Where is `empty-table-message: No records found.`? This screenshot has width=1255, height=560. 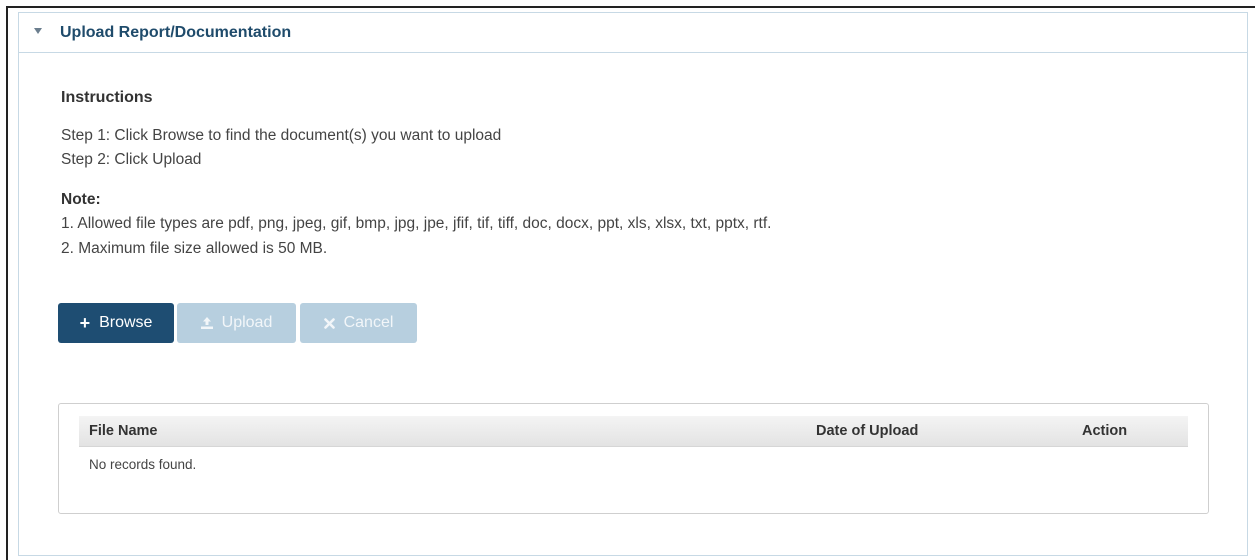
empty-table-message: No records found. is located at coordinates (143, 464).